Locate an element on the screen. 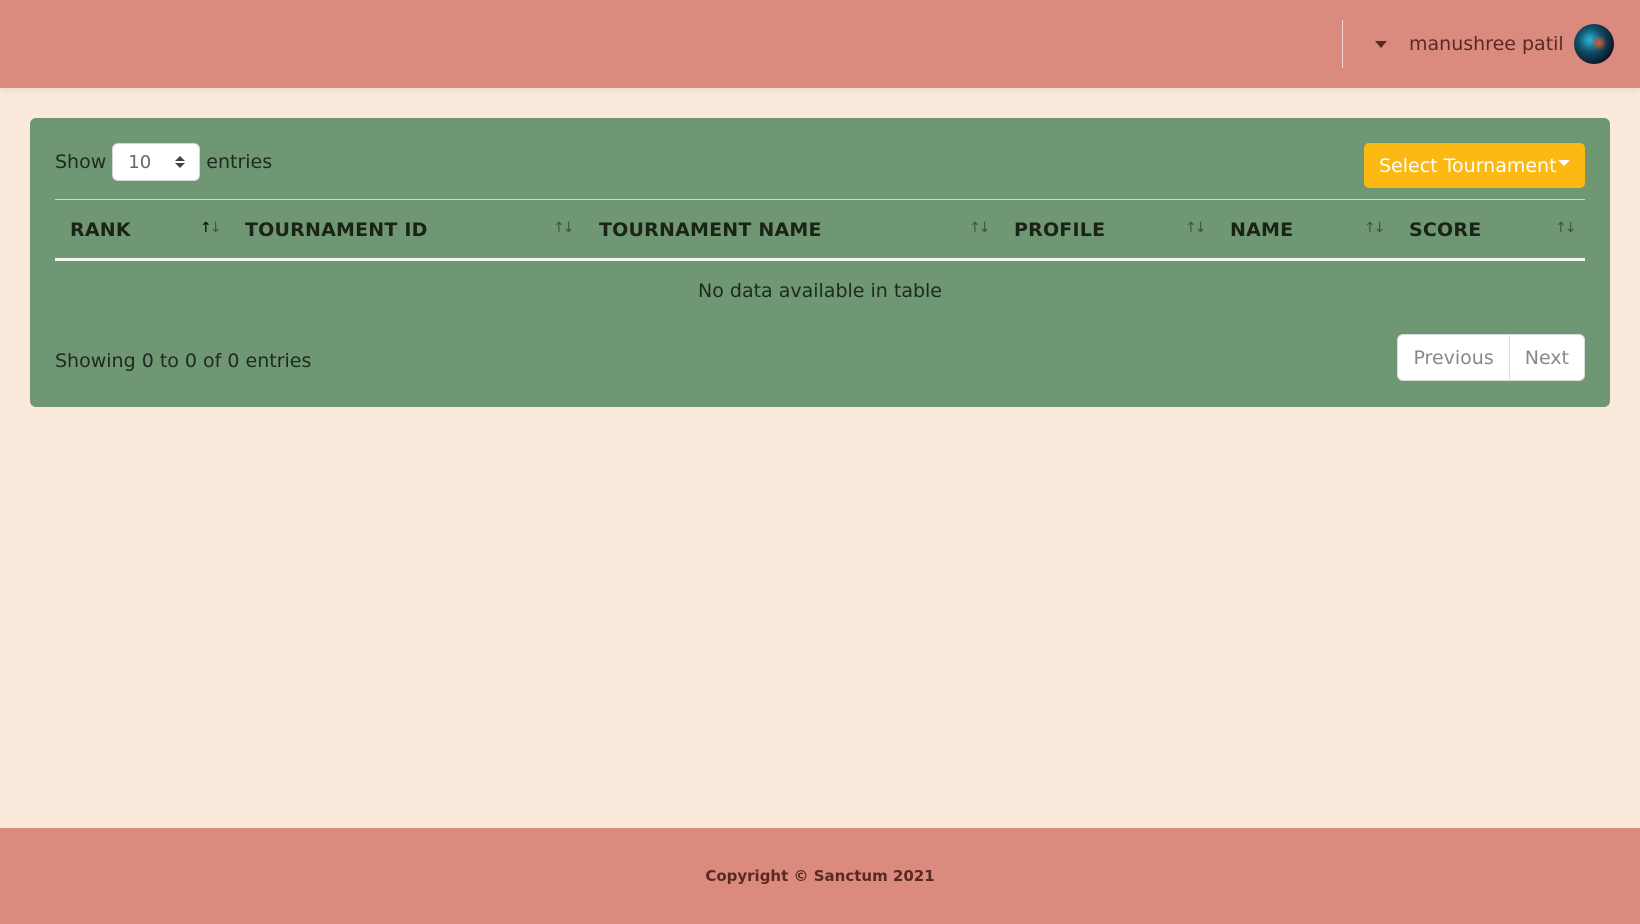 This screenshot has height=924, width=1640. entries-select: 10 is located at coordinates (156, 162).